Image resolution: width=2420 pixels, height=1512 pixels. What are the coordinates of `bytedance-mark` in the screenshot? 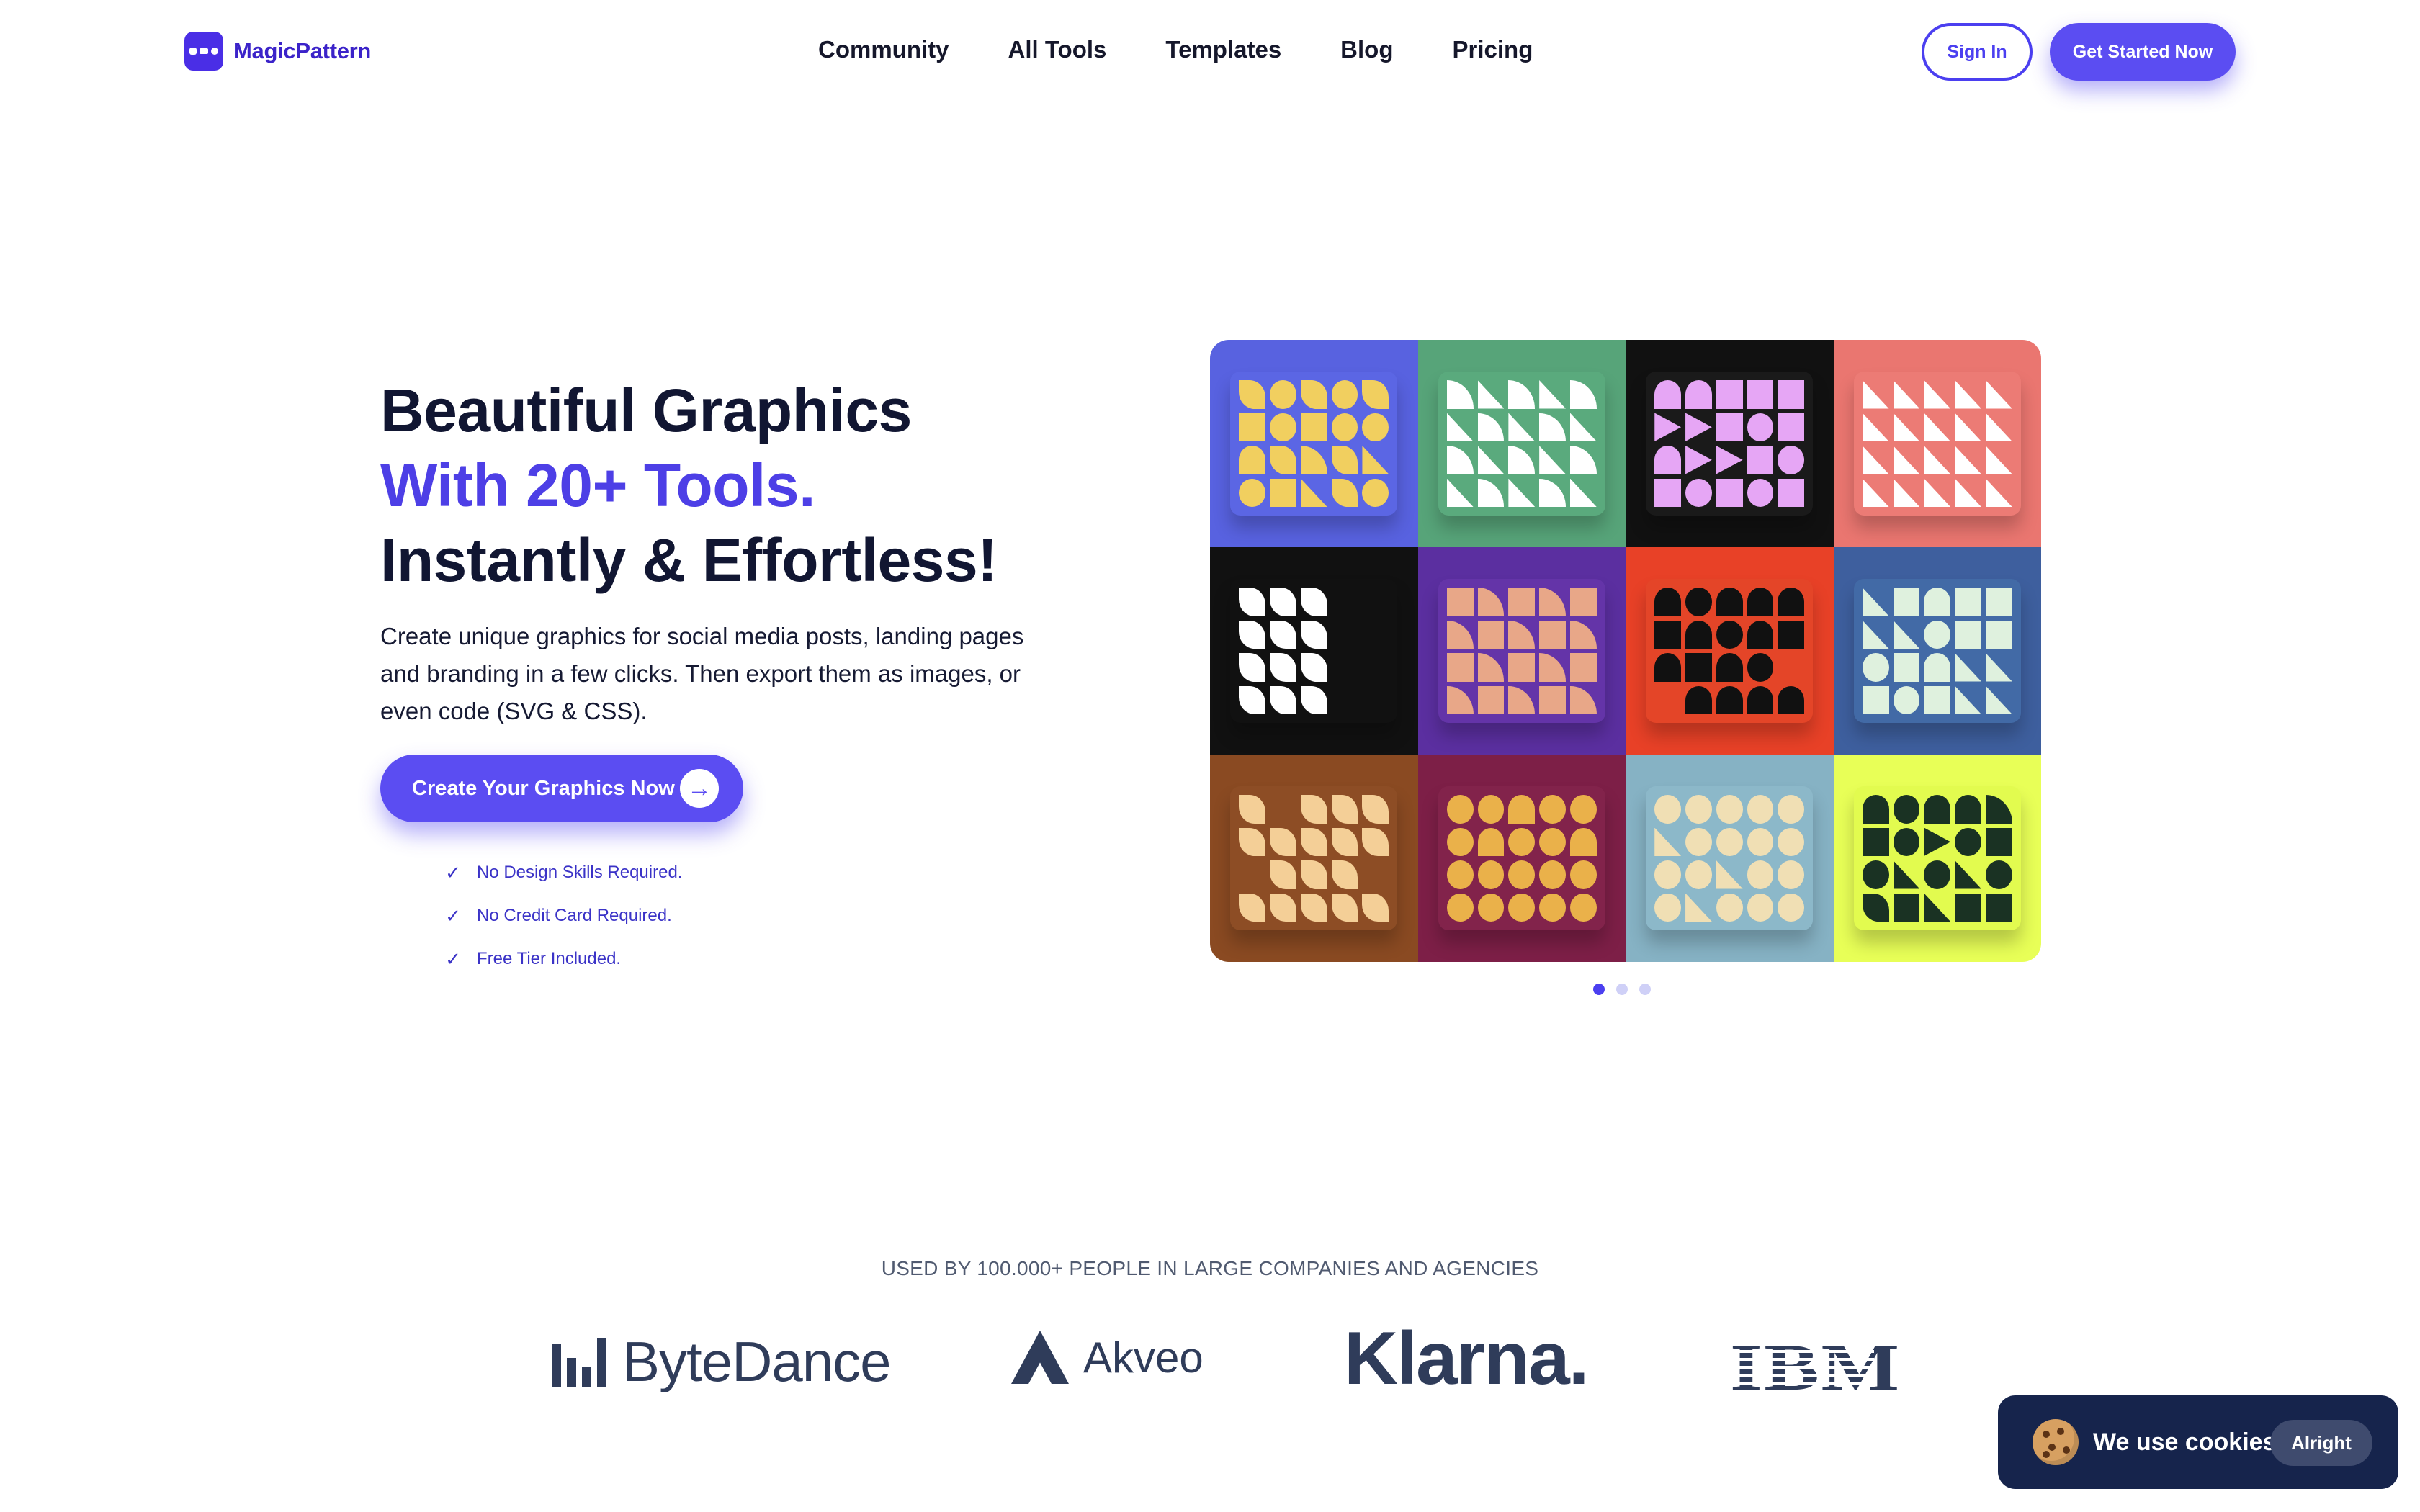 It's located at (579, 1362).